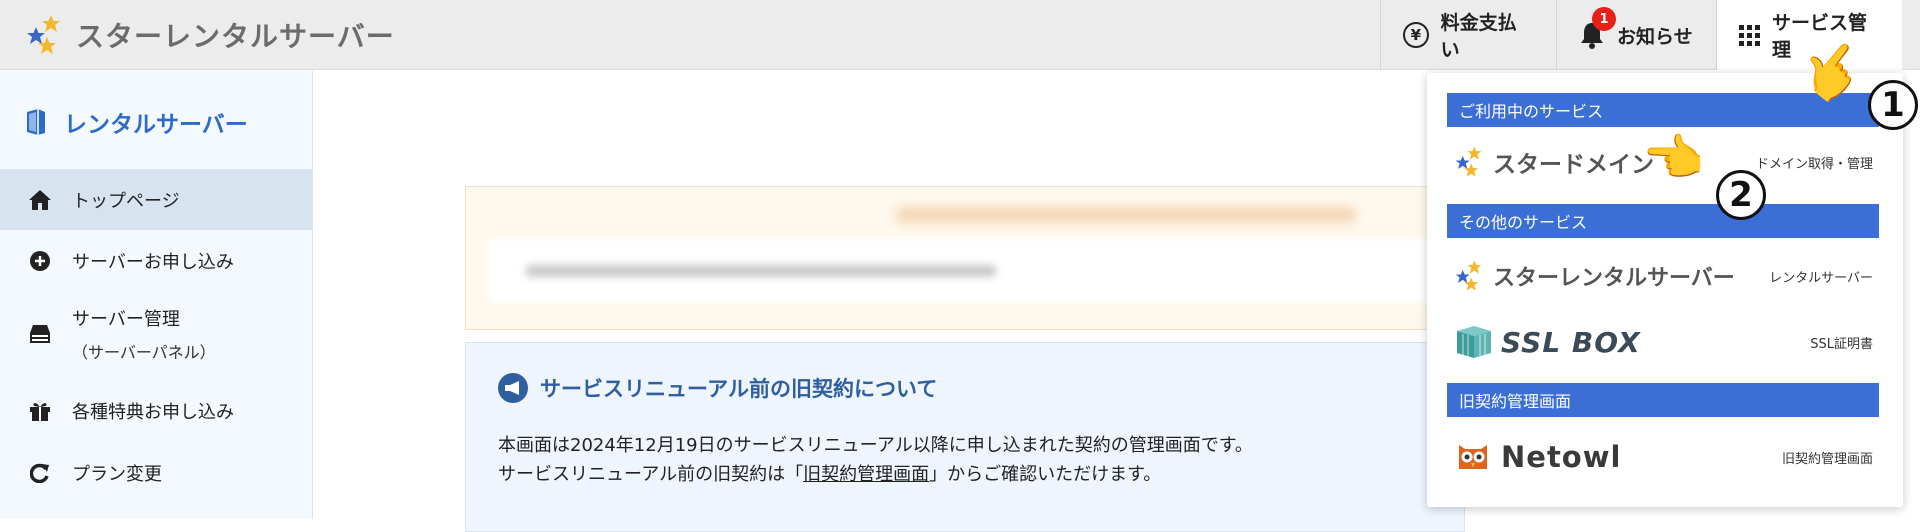  Describe the element at coordinates (40, 261) in the screenshot. I see `plus-circle-icon` at that location.